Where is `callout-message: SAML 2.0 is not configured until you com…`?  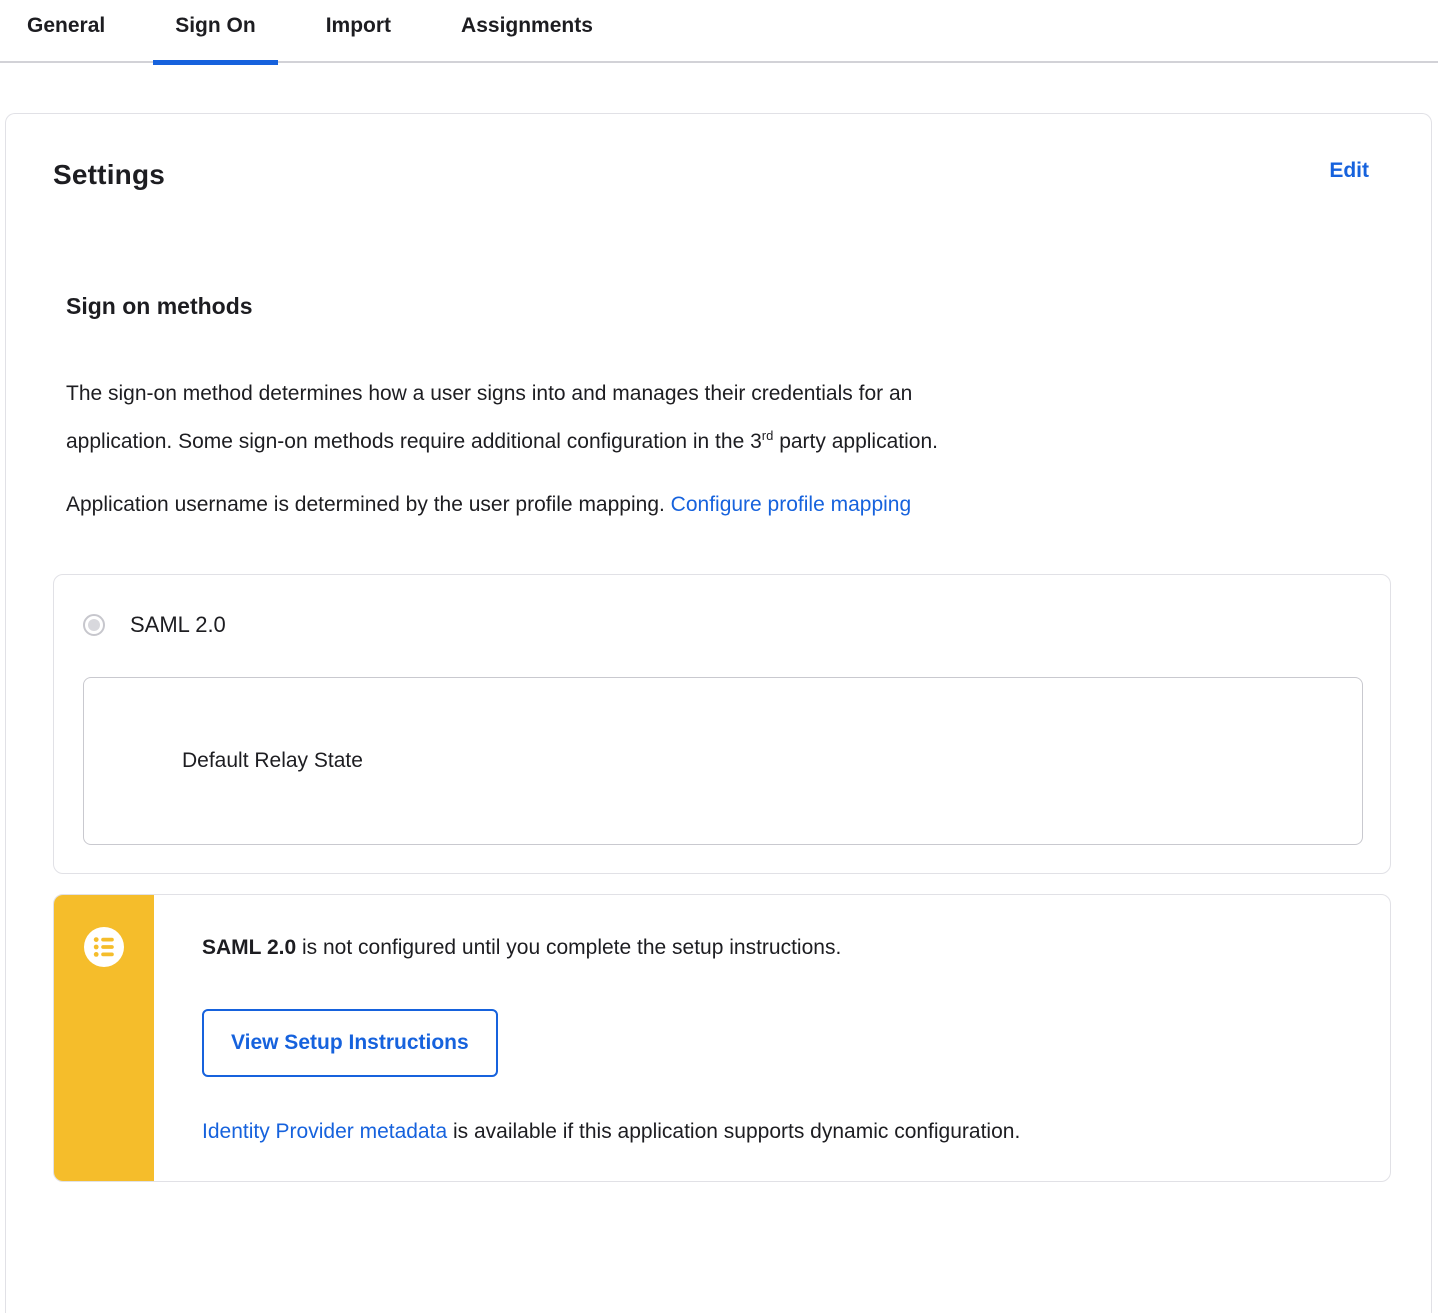
callout-message: SAML 2.0 is not configured until you com… is located at coordinates (522, 947).